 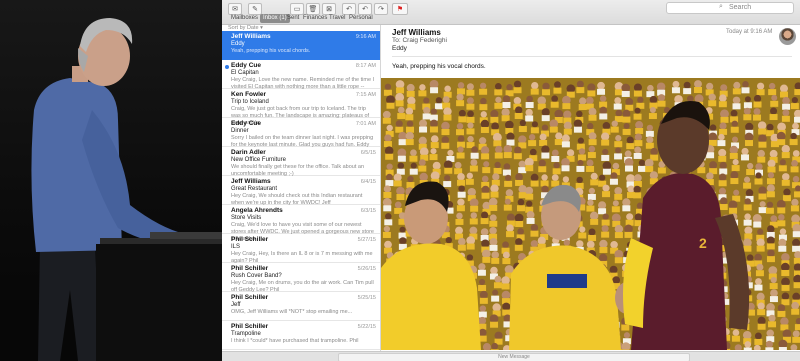 What do you see at coordinates (257, 210) in the screenshot?
I see `message-sender: Angela Ahrendts` at bounding box center [257, 210].